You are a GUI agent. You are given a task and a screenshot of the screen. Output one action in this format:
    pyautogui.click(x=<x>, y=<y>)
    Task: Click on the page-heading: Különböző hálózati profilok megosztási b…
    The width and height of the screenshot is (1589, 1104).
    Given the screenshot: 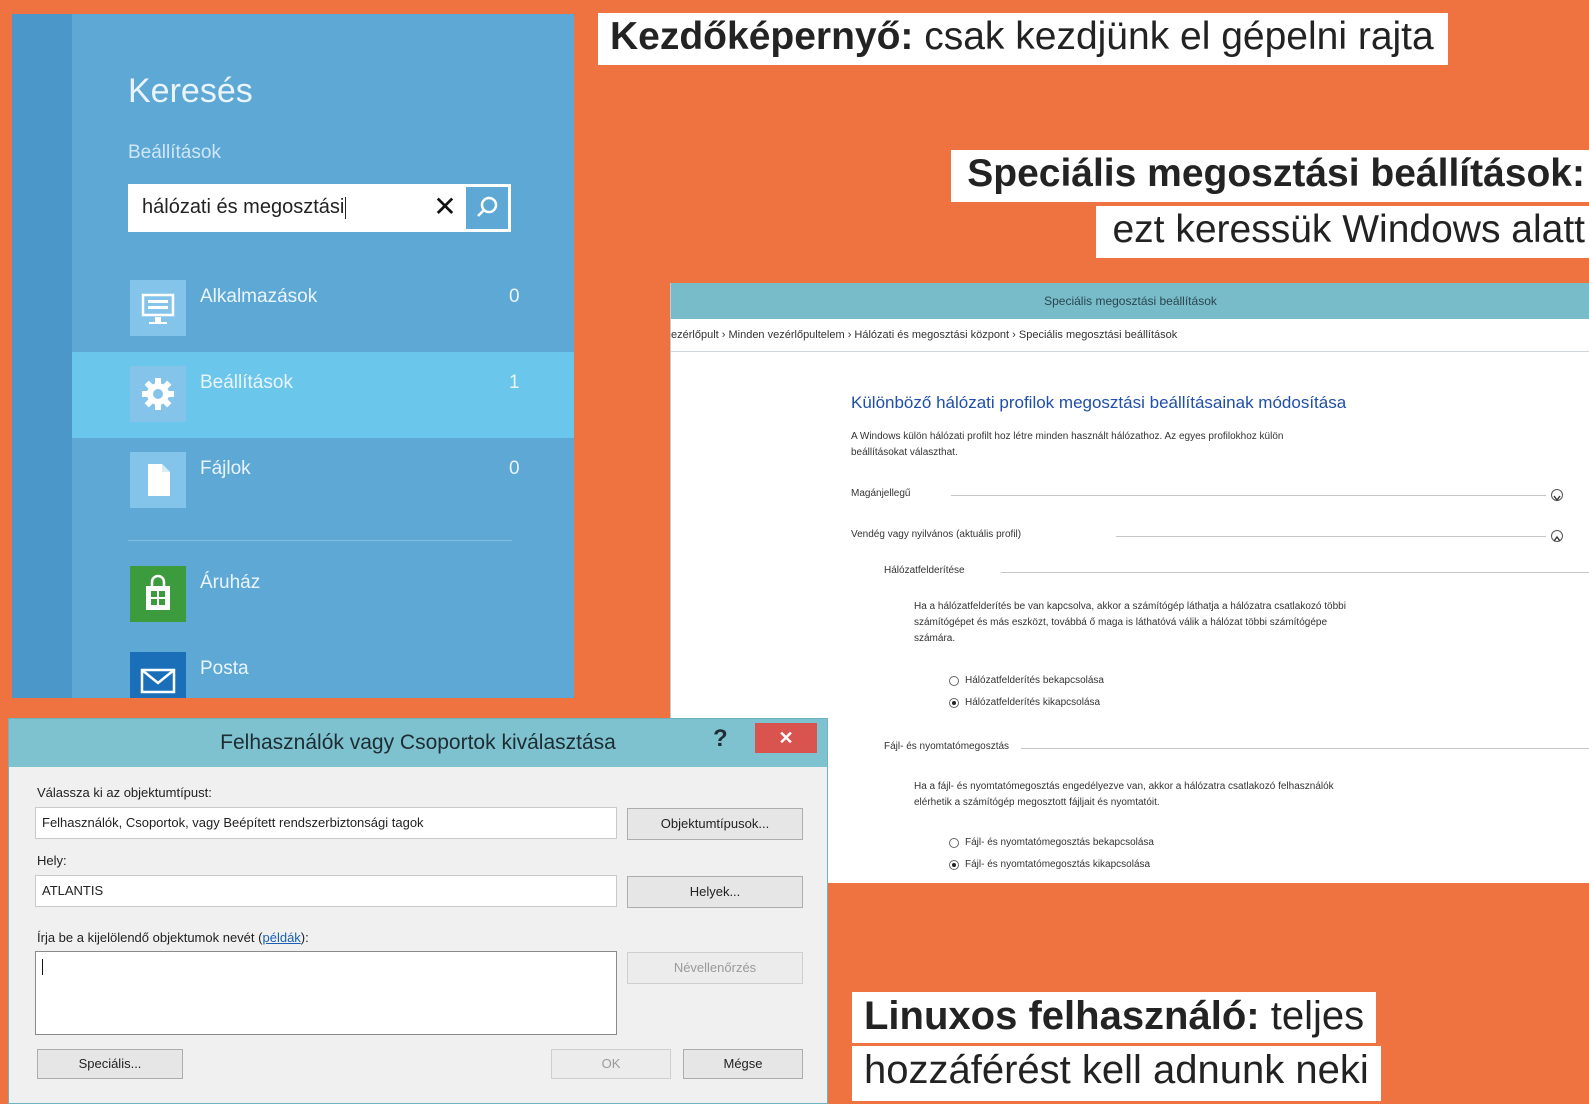 What is the action you would take?
    pyautogui.click(x=1099, y=402)
    